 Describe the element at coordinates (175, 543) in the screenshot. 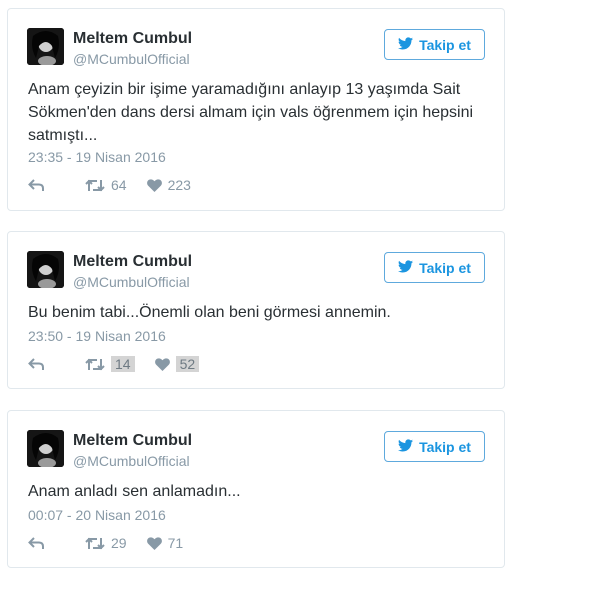

I see `like-count: 71` at that location.